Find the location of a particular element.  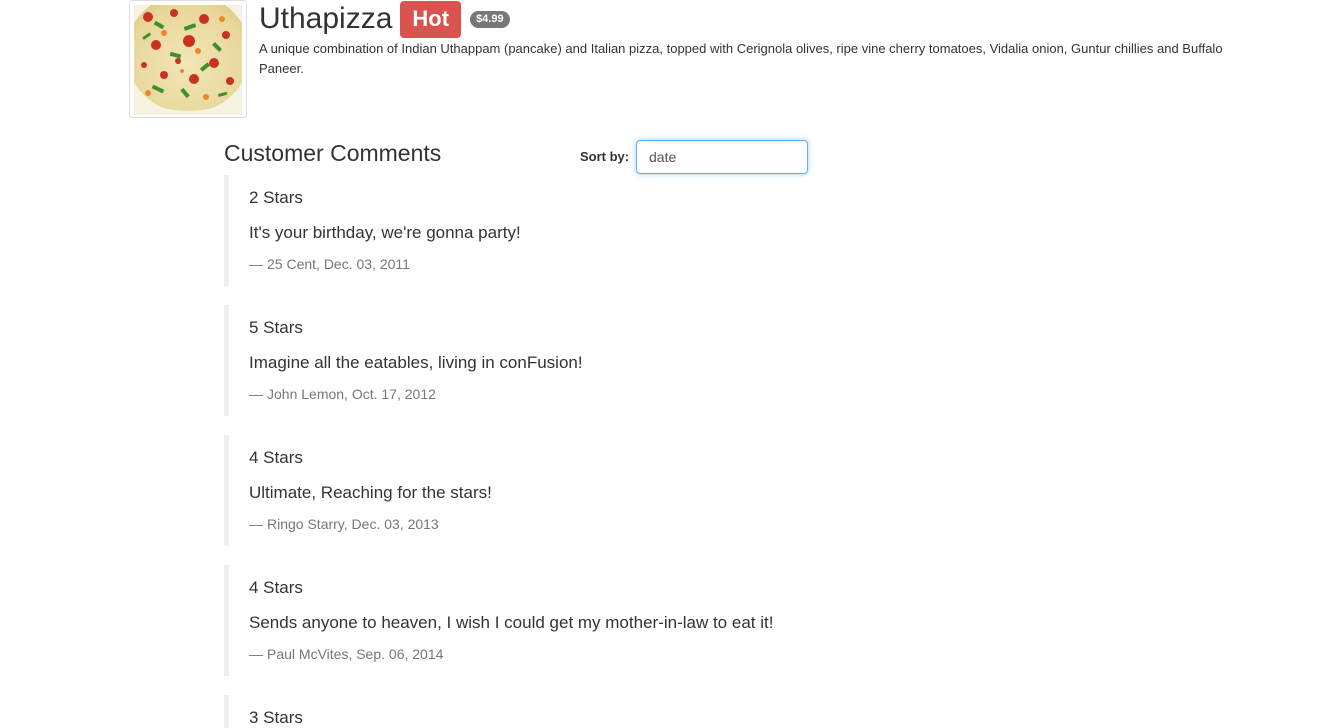

dish-thumbnail is located at coordinates (188, 59).